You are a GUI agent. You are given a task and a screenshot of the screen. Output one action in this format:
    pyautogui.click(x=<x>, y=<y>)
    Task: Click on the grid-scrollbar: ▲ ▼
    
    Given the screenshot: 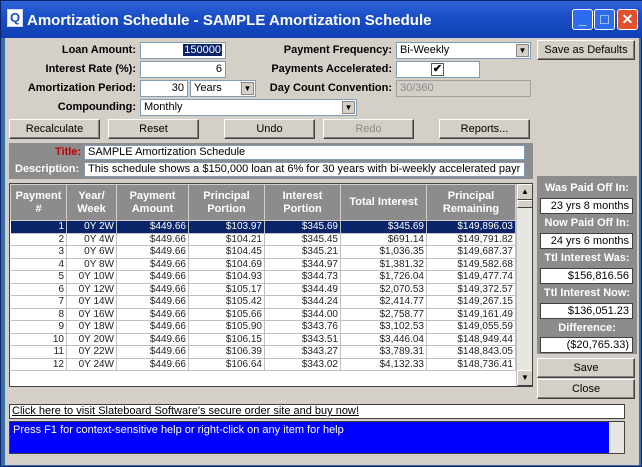 What is the action you would take?
    pyautogui.click(x=524, y=285)
    